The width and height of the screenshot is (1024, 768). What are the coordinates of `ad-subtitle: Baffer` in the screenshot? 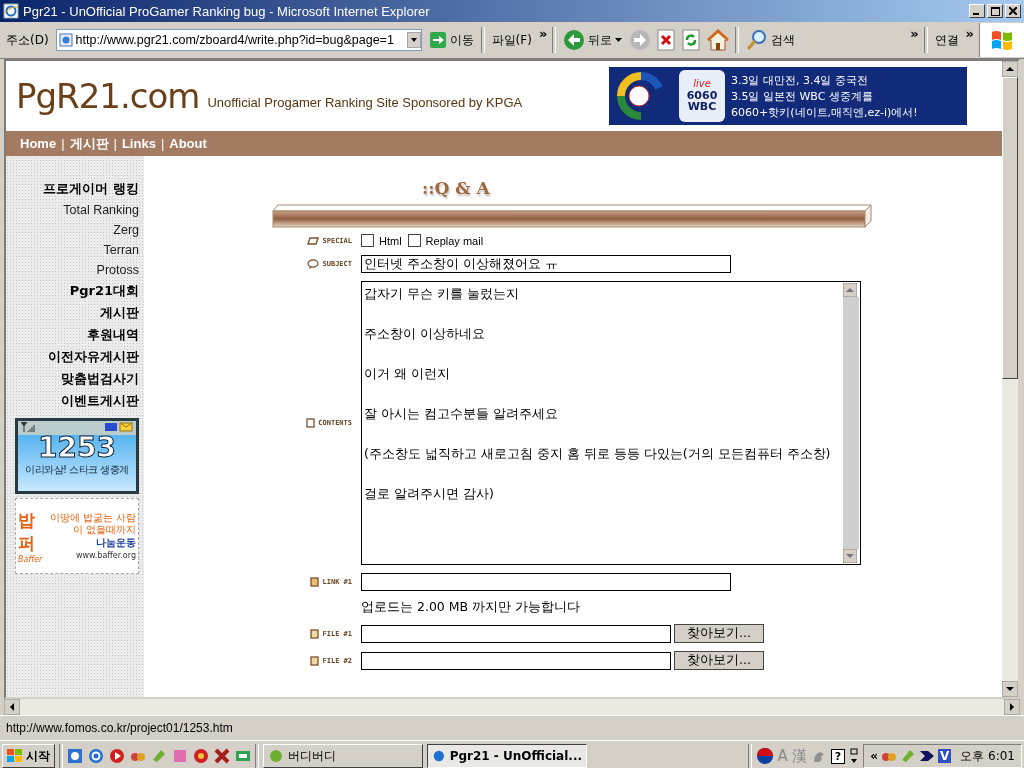 It's located at (30, 559).